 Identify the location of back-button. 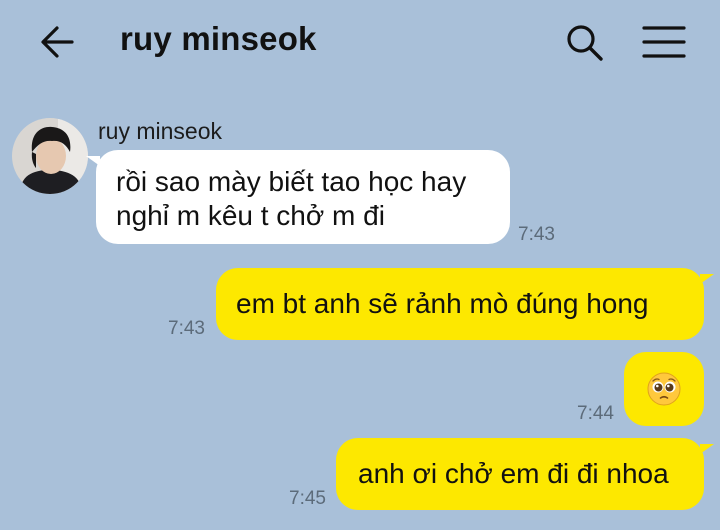
(58, 42).